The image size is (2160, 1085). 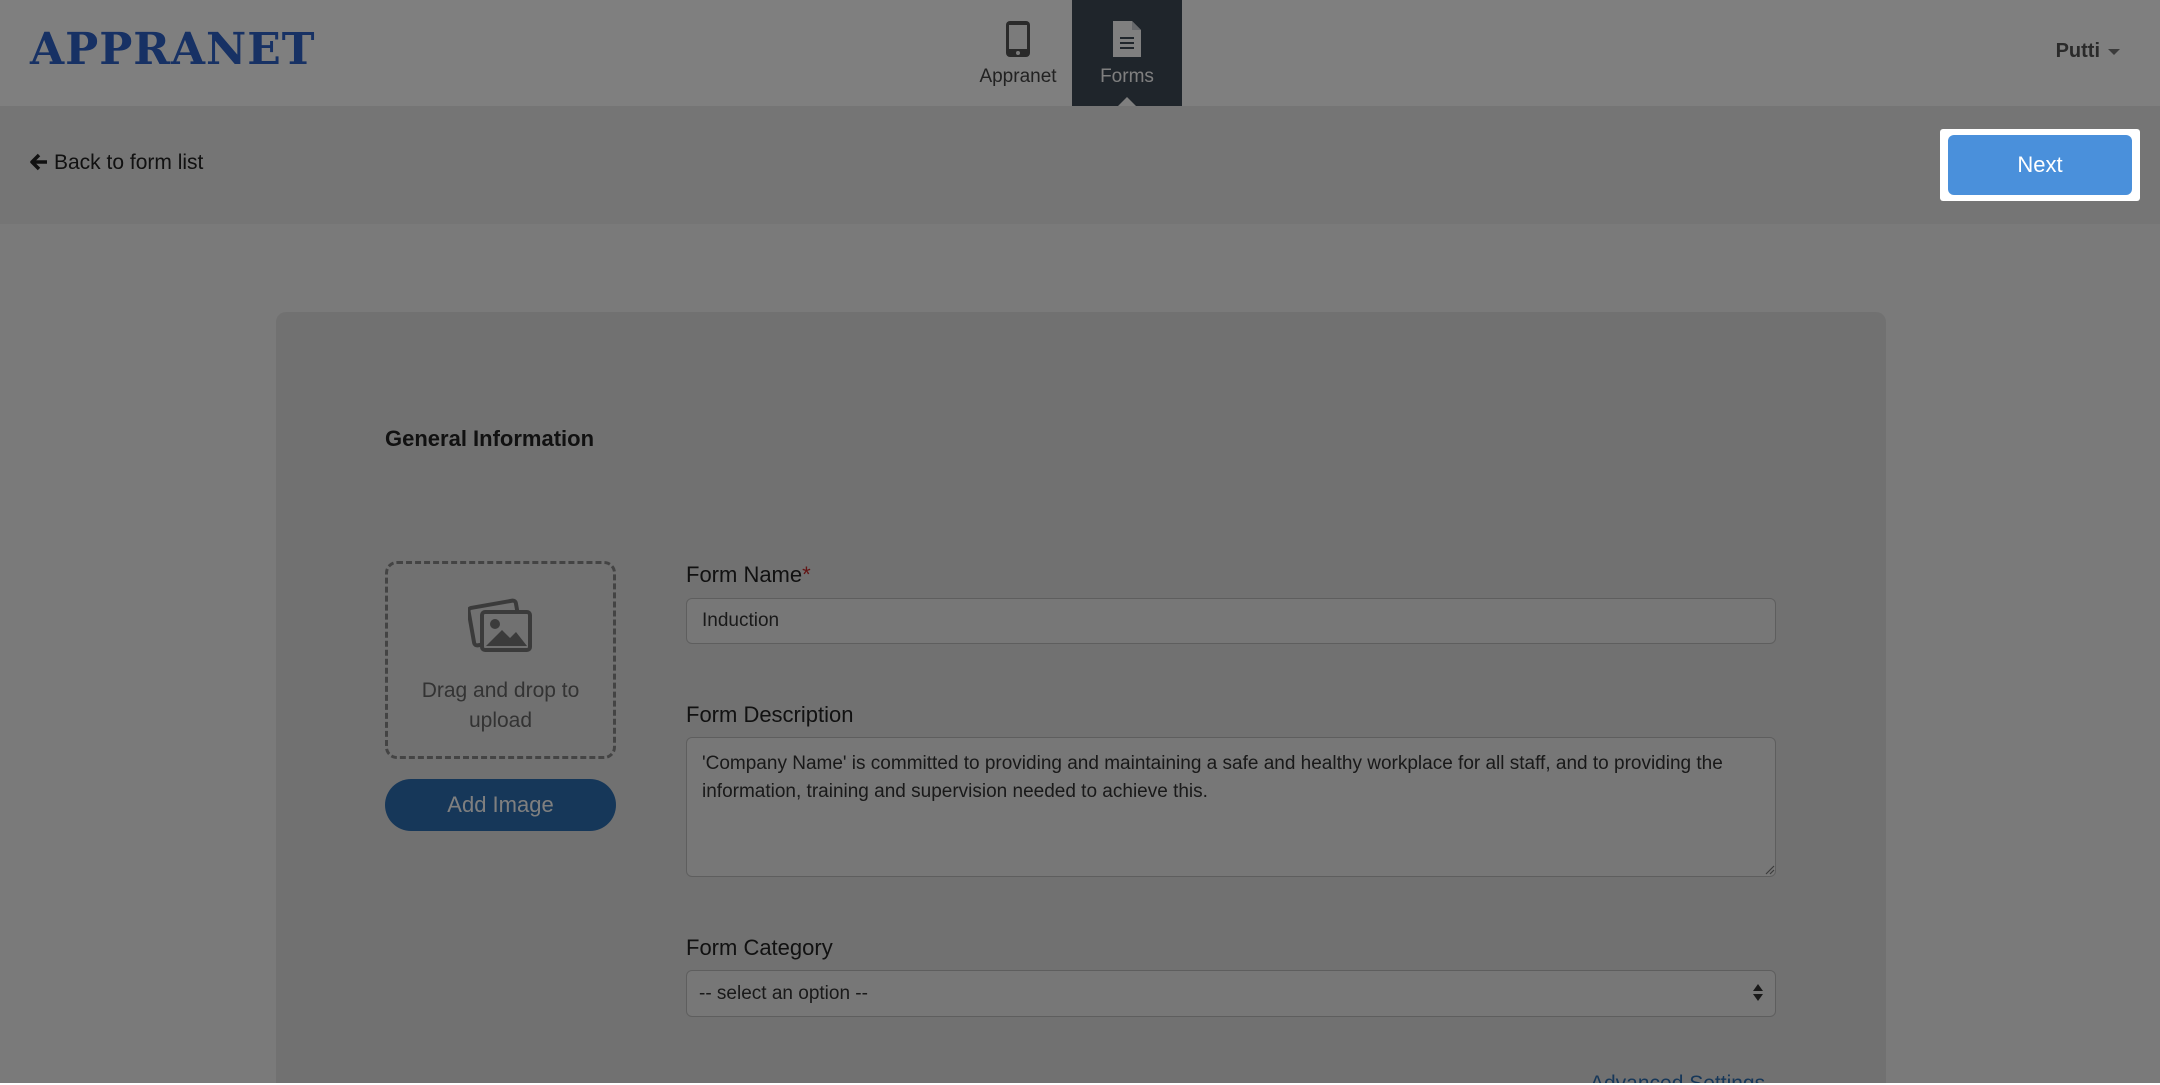 What do you see at coordinates (2040, 165) in the screenshot?
I see `next-button: Next` at bounding box center [2040, 165].